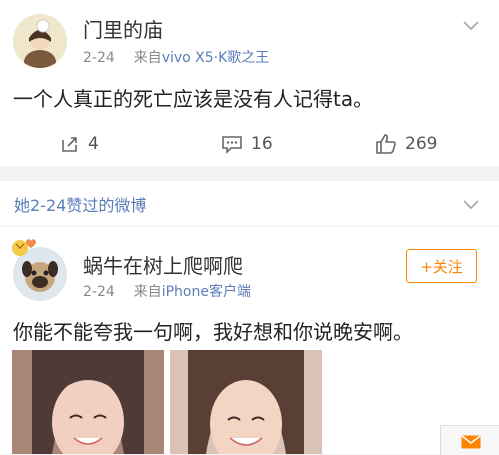 The width and height of the screenshot is (499, 455). Describe the element at coordinates (247, 144) in the screenshot. I see `comment-button: 16` at that location.